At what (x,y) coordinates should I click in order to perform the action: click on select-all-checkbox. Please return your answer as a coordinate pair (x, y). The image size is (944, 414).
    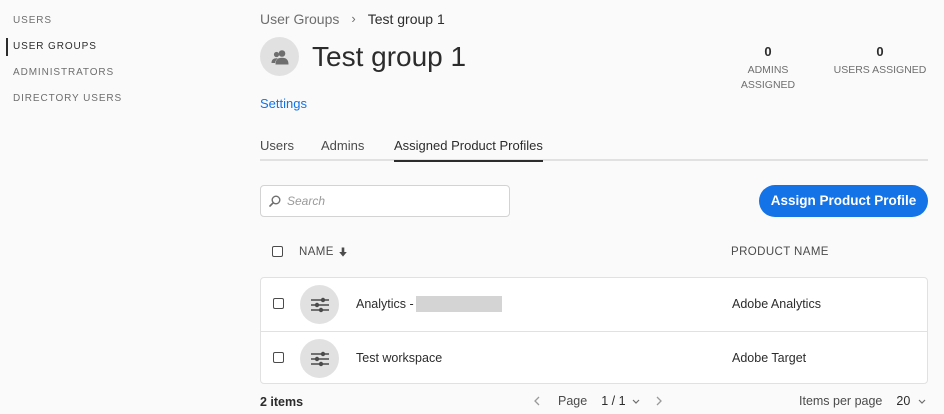
    Looking at the image, I should click on (277, 251).